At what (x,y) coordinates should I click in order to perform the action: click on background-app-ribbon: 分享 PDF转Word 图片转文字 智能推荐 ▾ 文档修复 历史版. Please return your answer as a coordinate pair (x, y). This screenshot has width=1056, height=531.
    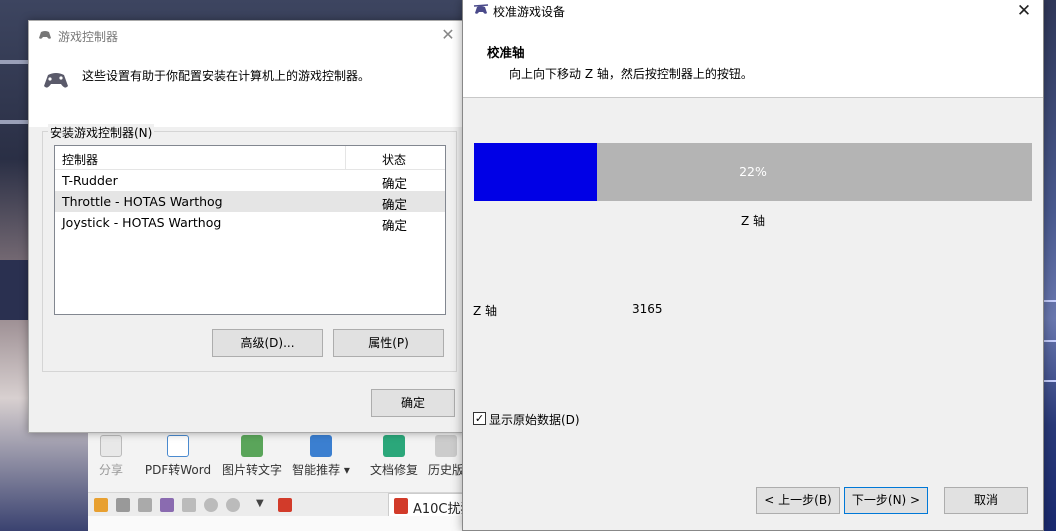
    Looking at the image, I should click on (278, 462).